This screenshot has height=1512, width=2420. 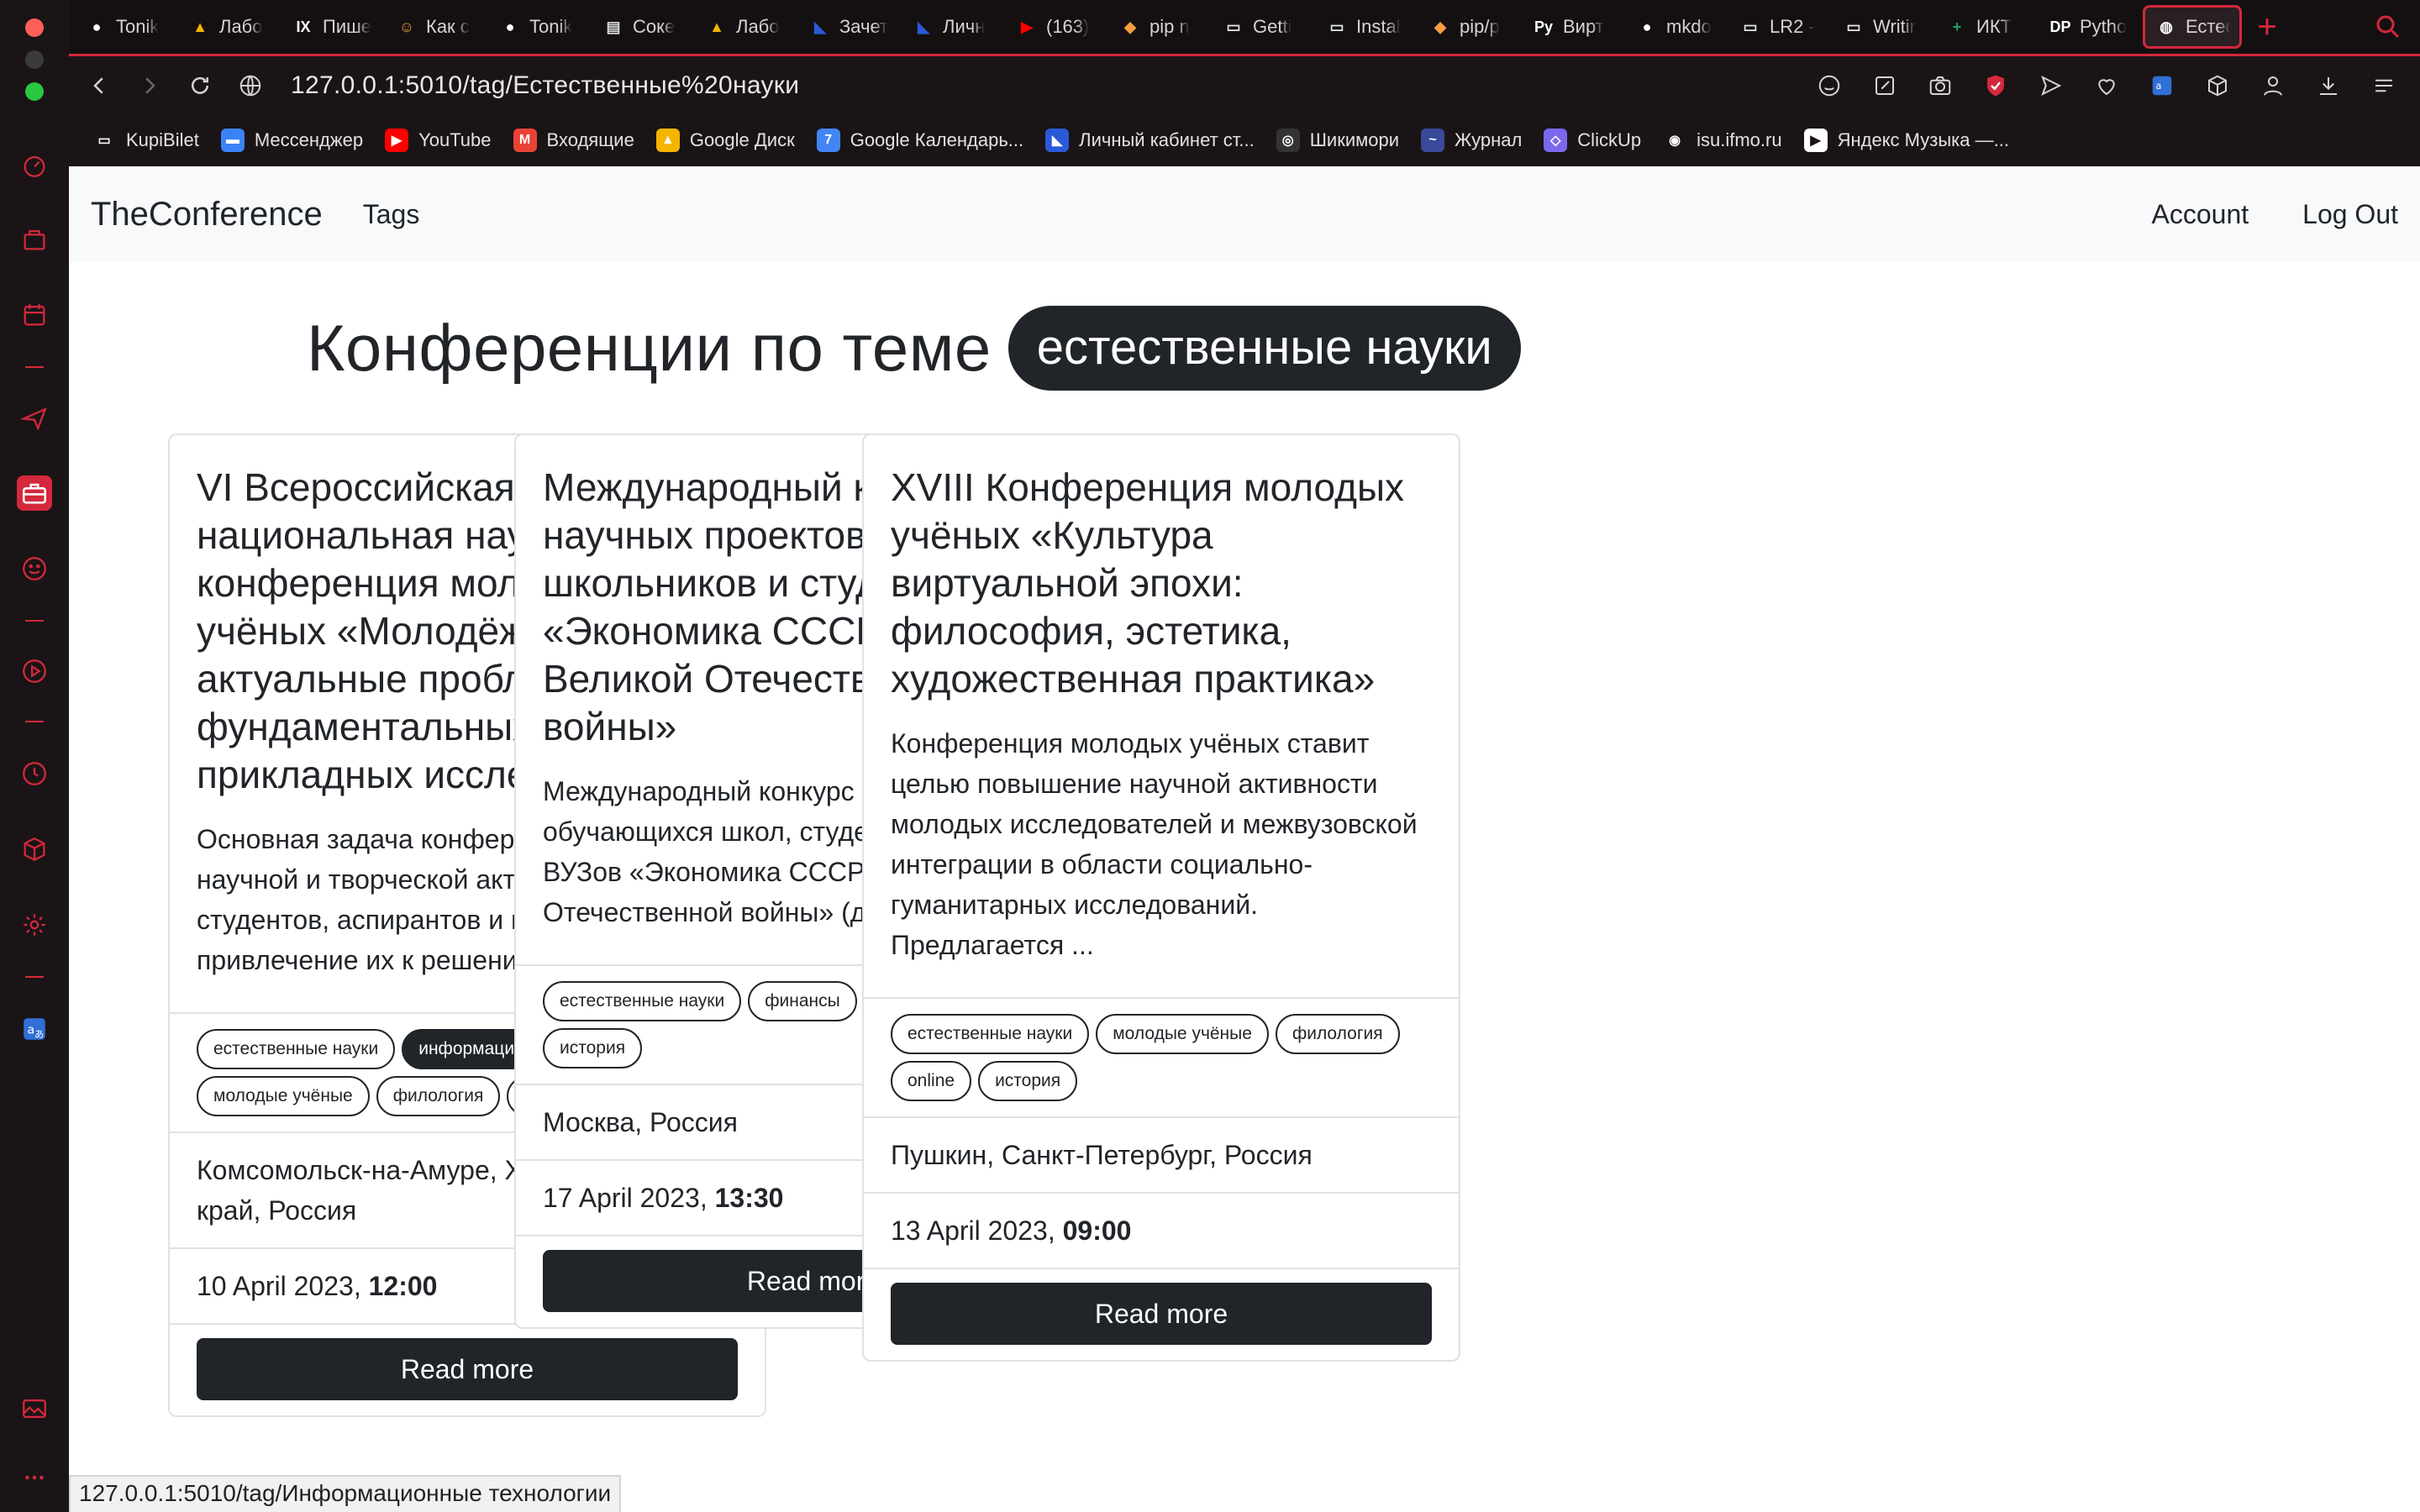 I want to click on nav-logout-link: Log Out, so click(x=2350, y=214).